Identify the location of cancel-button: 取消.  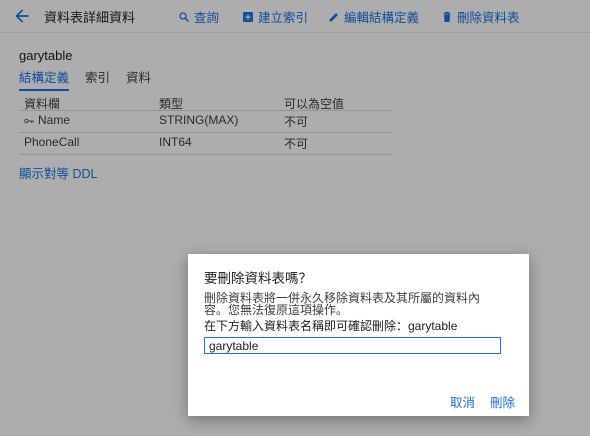
(462, 401).